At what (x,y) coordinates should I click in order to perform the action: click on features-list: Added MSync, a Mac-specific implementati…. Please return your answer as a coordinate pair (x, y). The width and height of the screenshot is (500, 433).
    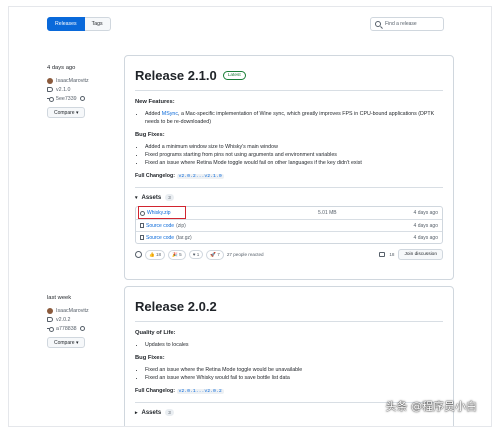
    Looking at the image, I should click on (289, 118).